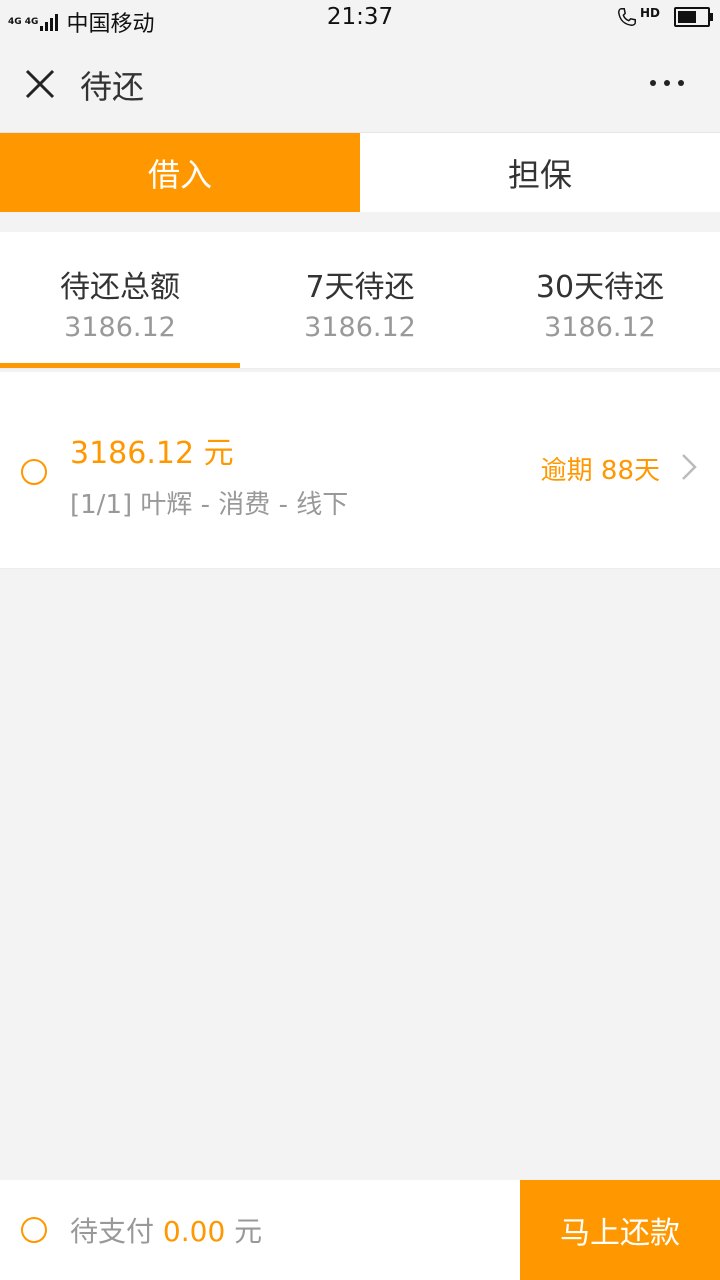 The image size is (720, 1280). Describe the element at coordinates (360, 86) in the screenshot. I see `header: 待还` at that location.